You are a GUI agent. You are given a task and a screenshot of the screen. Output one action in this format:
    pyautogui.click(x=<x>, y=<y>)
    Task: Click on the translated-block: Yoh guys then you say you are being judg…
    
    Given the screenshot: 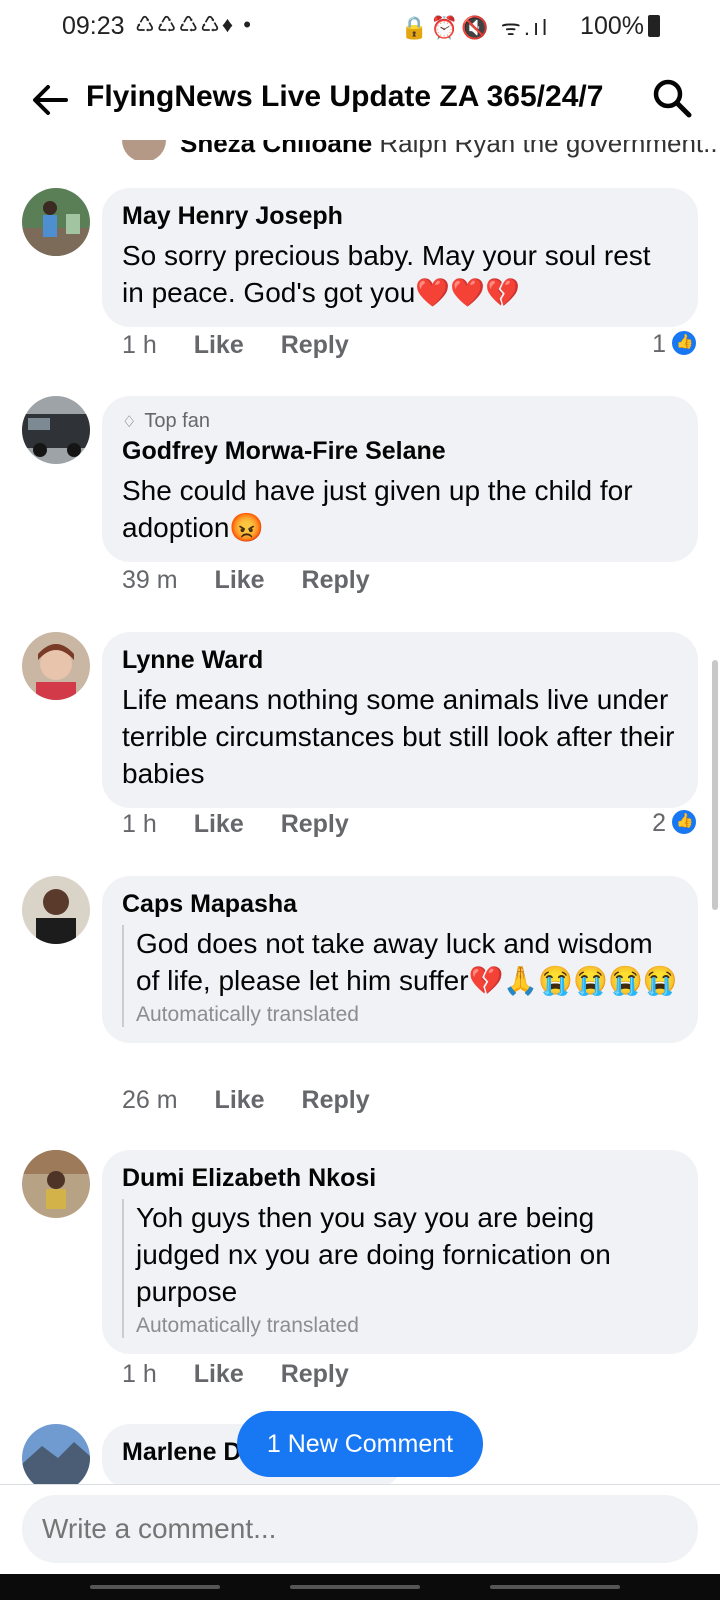 What is the action you would take?
    pyautogui.click(x=400, y=1268)
    